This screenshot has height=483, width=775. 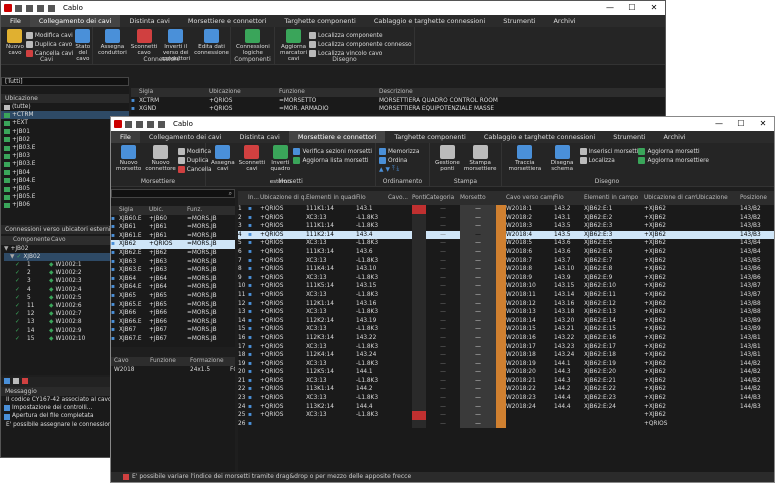 I want to click on cable-row: W2018 24x1.5 FC, so click(x=173, y=370).